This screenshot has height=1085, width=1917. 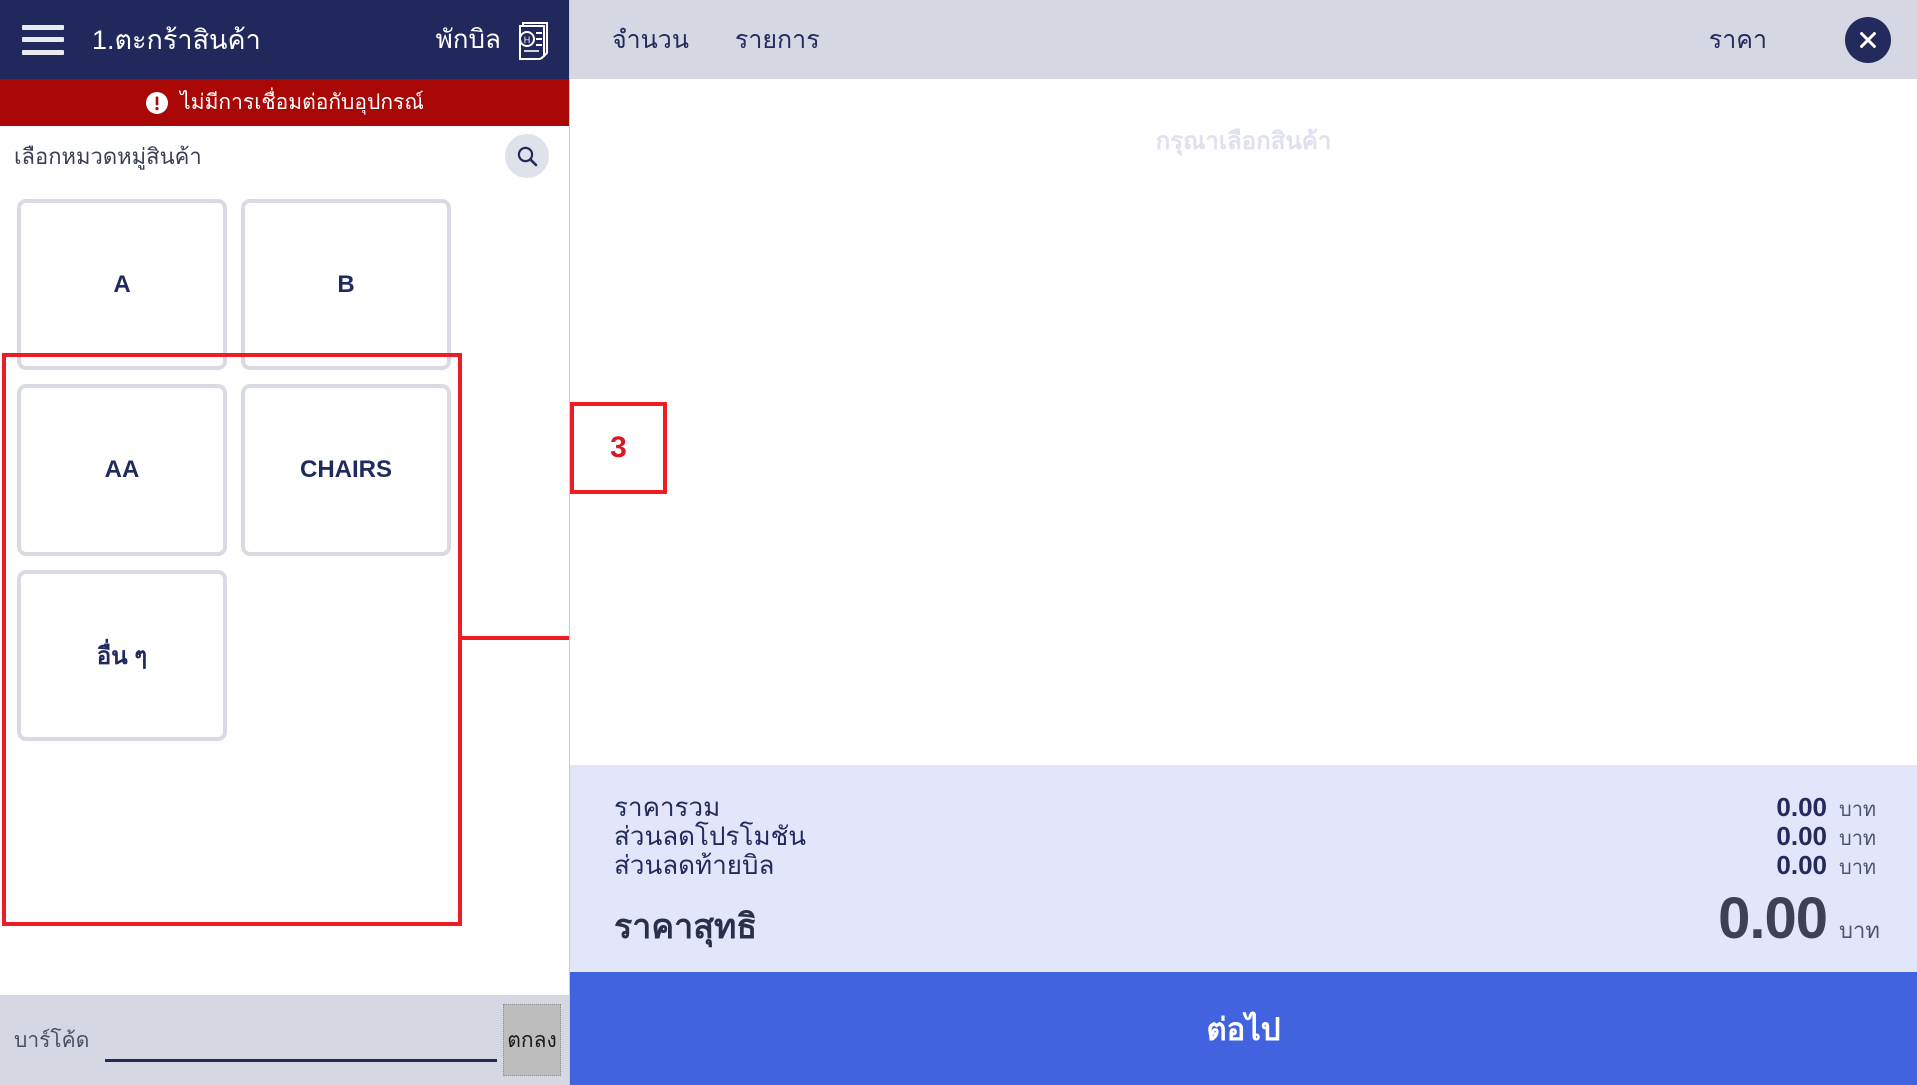 I want to click on page-title: 1.ตะกร้าสินค้า, so click(x=176, y=40).